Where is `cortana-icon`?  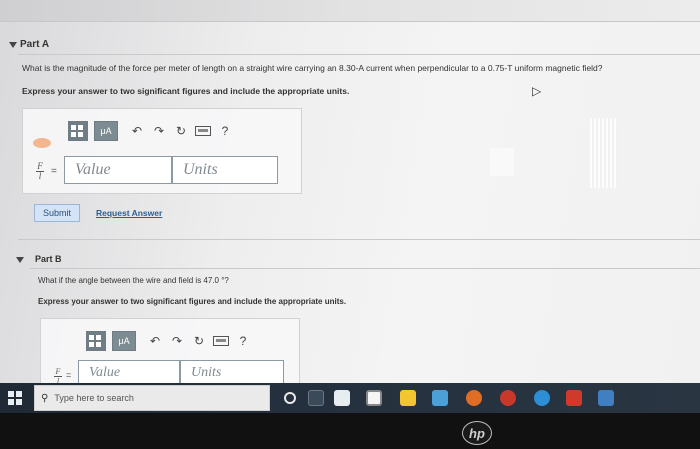 cortana-icon is located at coordinates (290, 398).